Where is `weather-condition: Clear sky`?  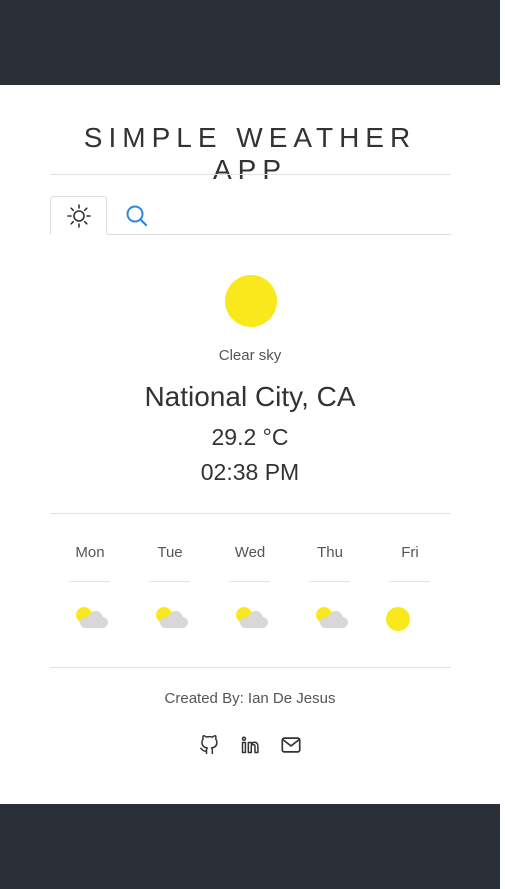
weather-condition: Clear sky is located at coordinates (250, 355).